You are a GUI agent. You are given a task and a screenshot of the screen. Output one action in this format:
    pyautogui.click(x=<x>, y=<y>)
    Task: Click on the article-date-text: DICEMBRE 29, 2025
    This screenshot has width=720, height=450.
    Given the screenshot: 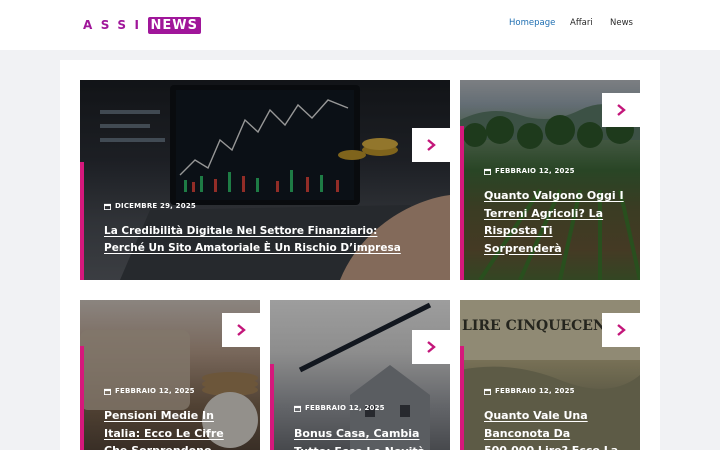 What is the action you would take?
    pyautogui.click(x=155, y=206)
    